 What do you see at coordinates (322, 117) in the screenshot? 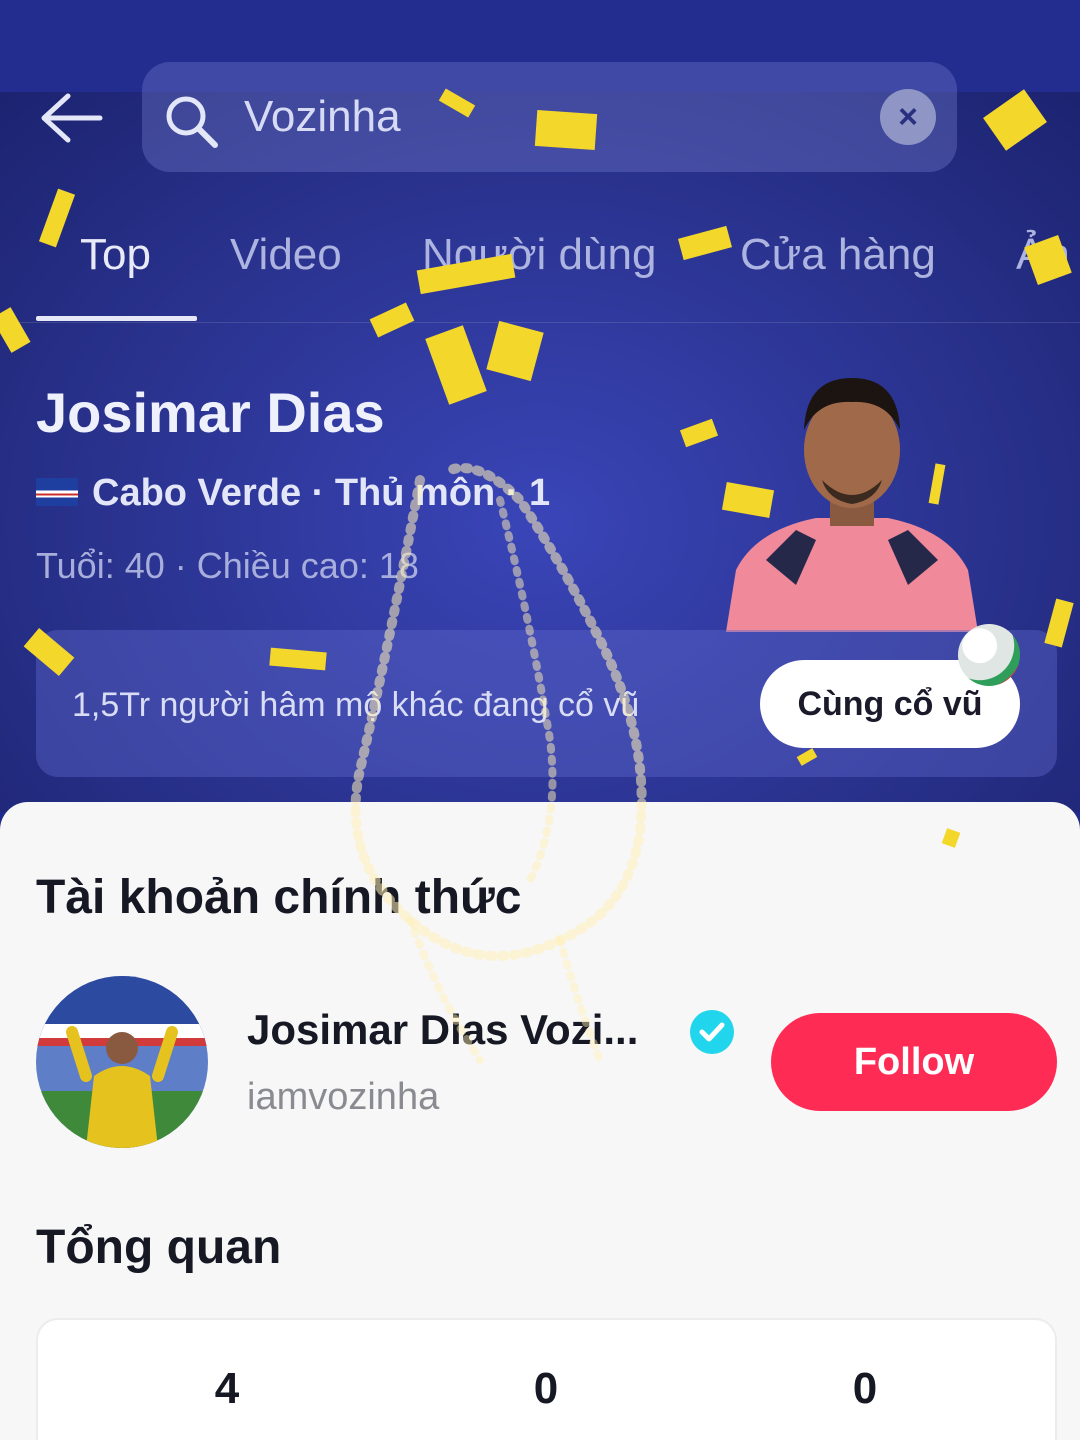
I see `search-input: Vozinha` at bounding box center [322, 117].